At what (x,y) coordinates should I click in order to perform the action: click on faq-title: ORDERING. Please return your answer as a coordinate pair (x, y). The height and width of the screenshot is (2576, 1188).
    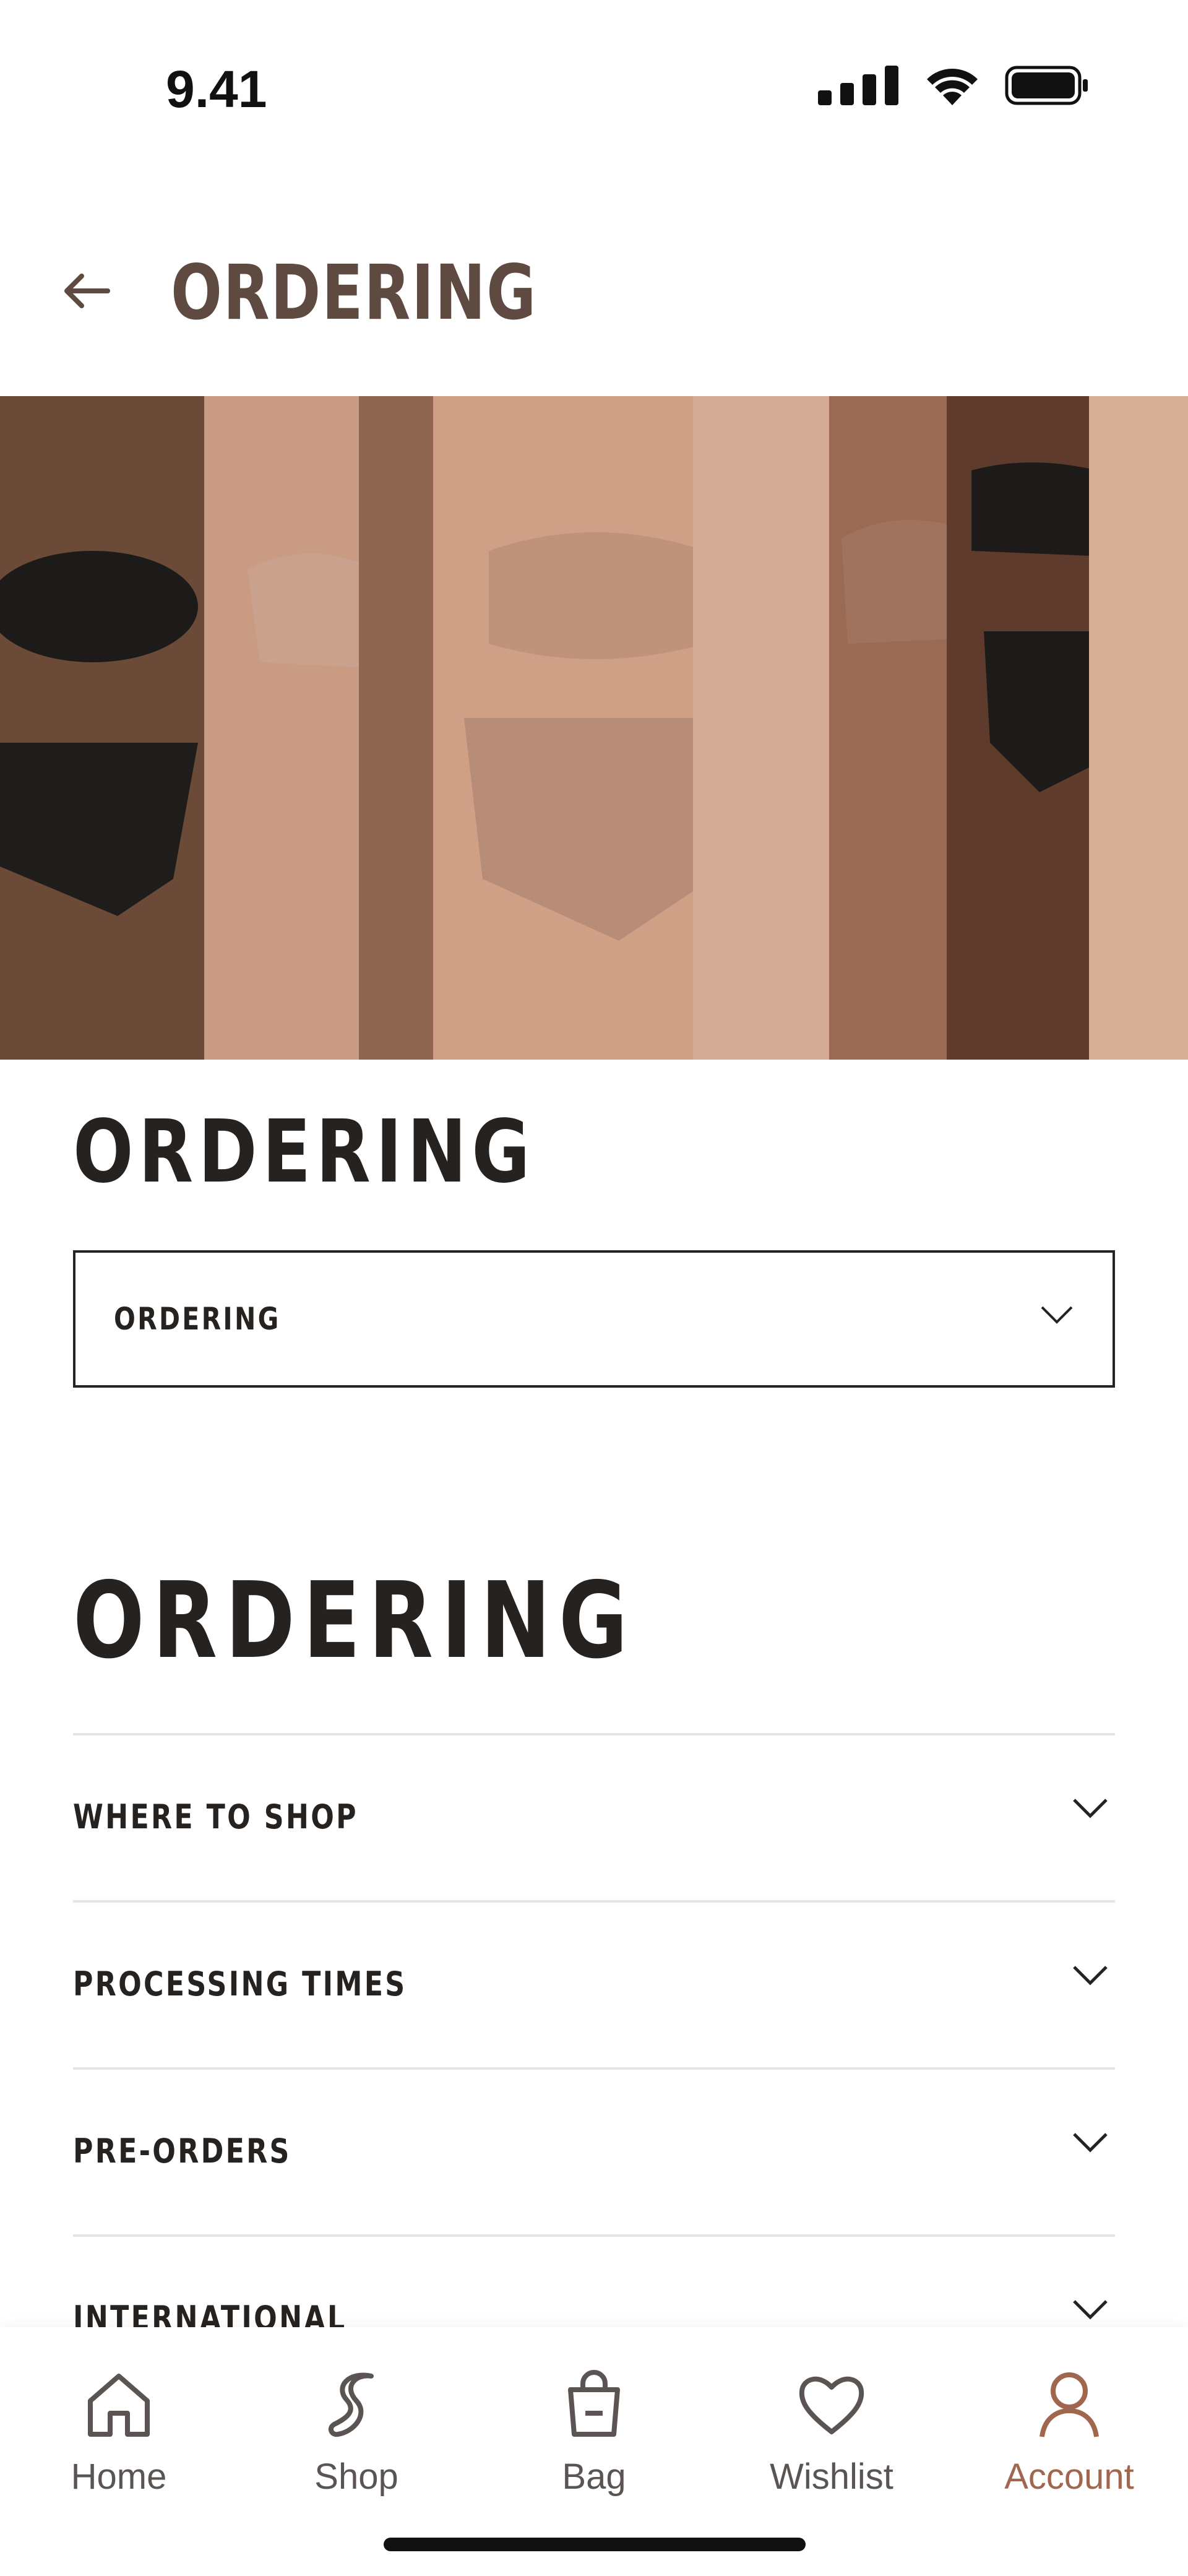
    Looking at the image, I should click on (355, 1621).